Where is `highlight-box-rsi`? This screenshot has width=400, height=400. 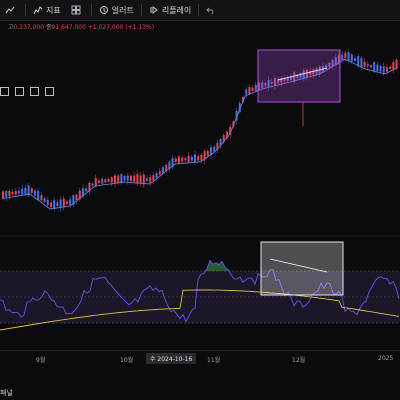 highlight-box-rsi is located at coordinates (302, 268).